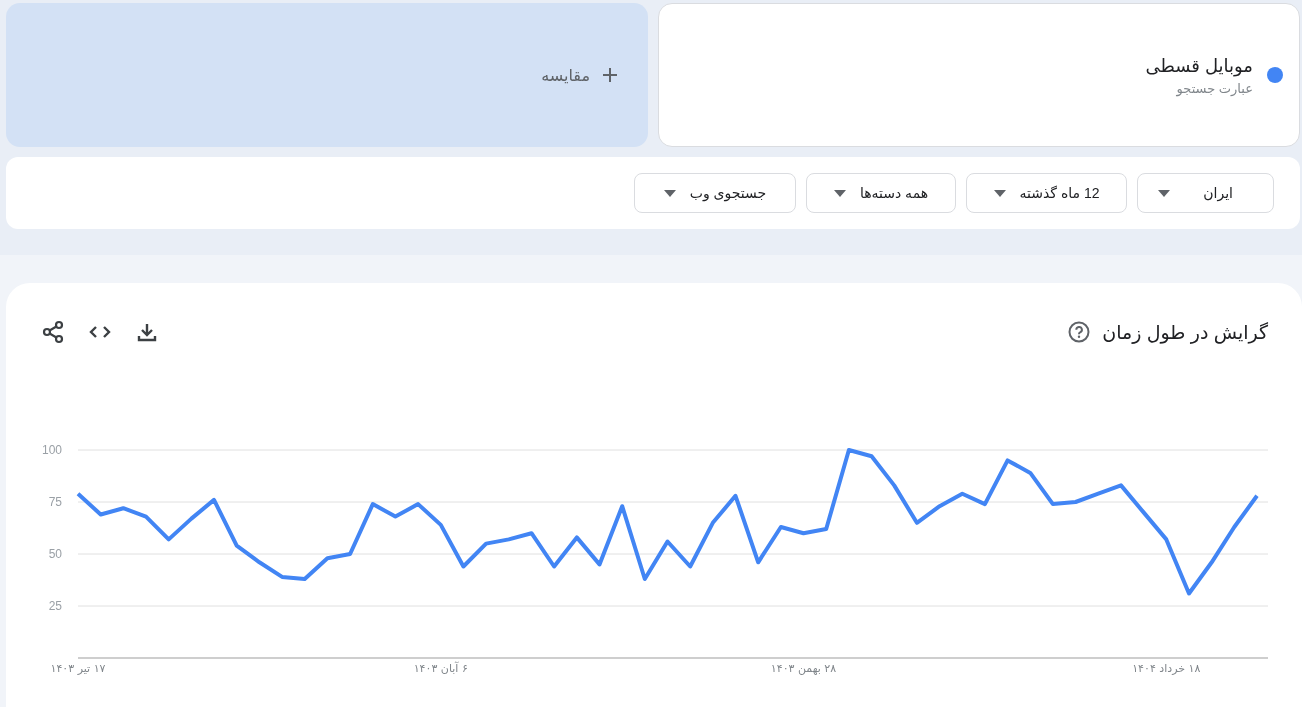  Describe the element at coordinates (1185, 332) in the screenshot. I see `chart-title: گرایش در طول زمان` at that location.